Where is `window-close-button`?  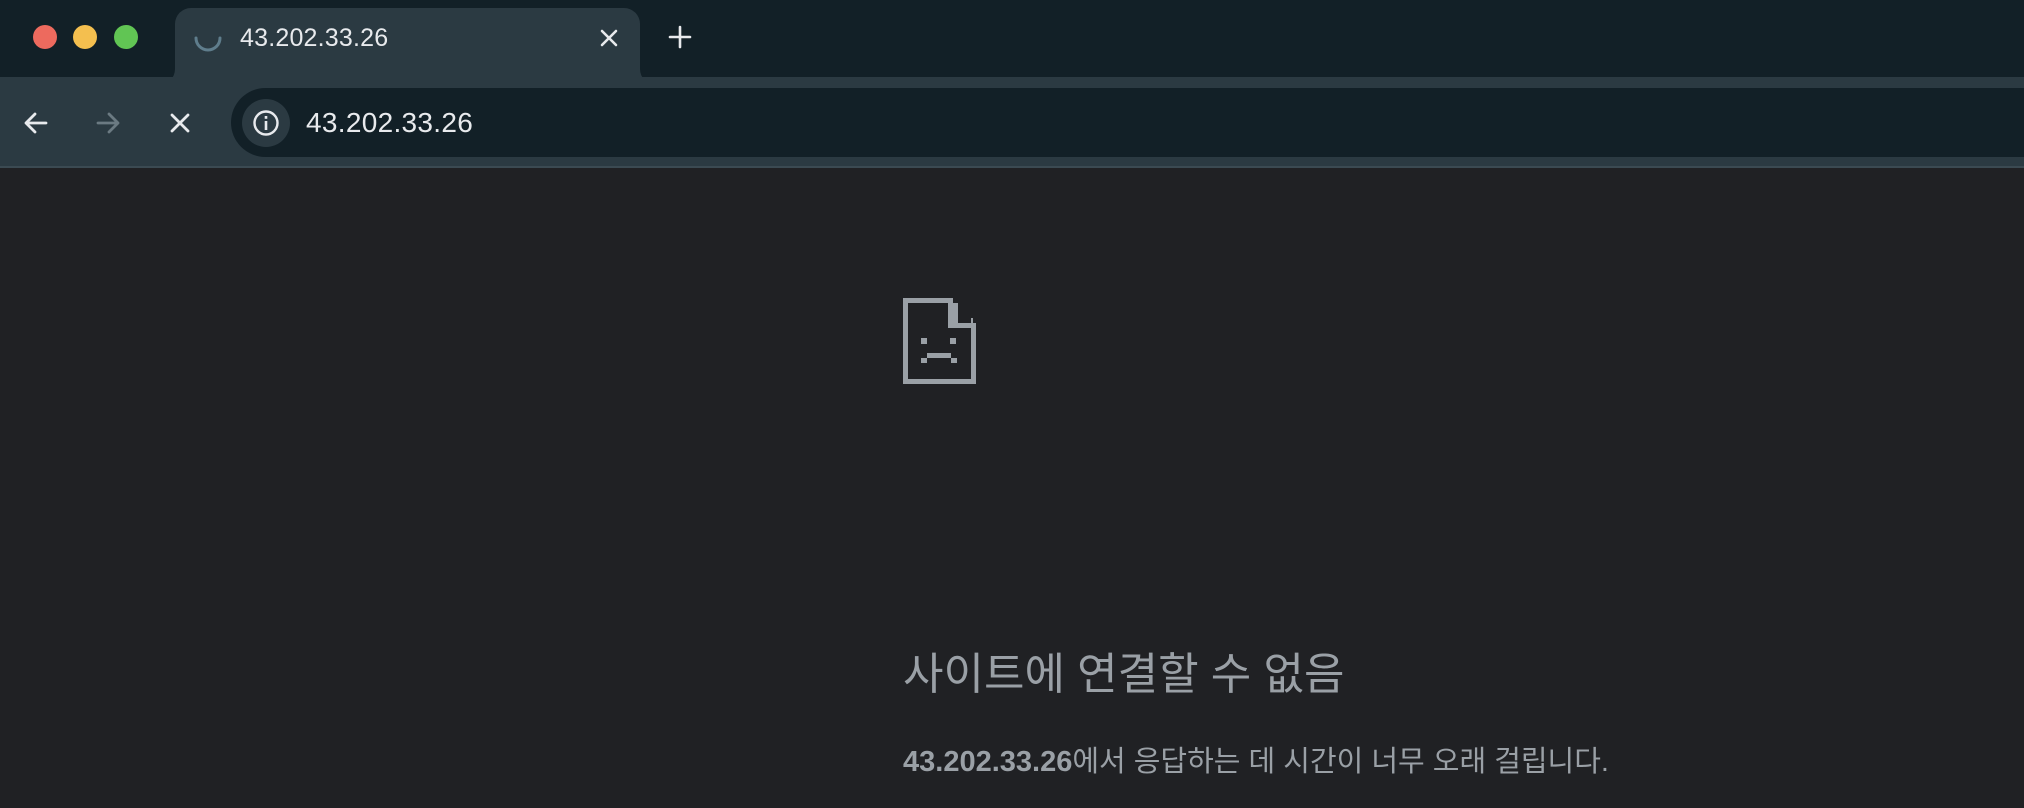
window-close-button is located at coordinates (45, 37).